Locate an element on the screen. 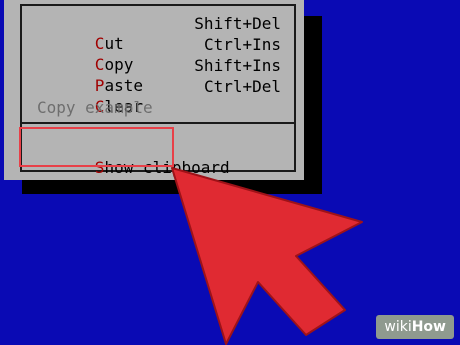 The height and width of the screenshot is (345, 460). watermark-prefix: wiki is located at coordinates (398, 327).